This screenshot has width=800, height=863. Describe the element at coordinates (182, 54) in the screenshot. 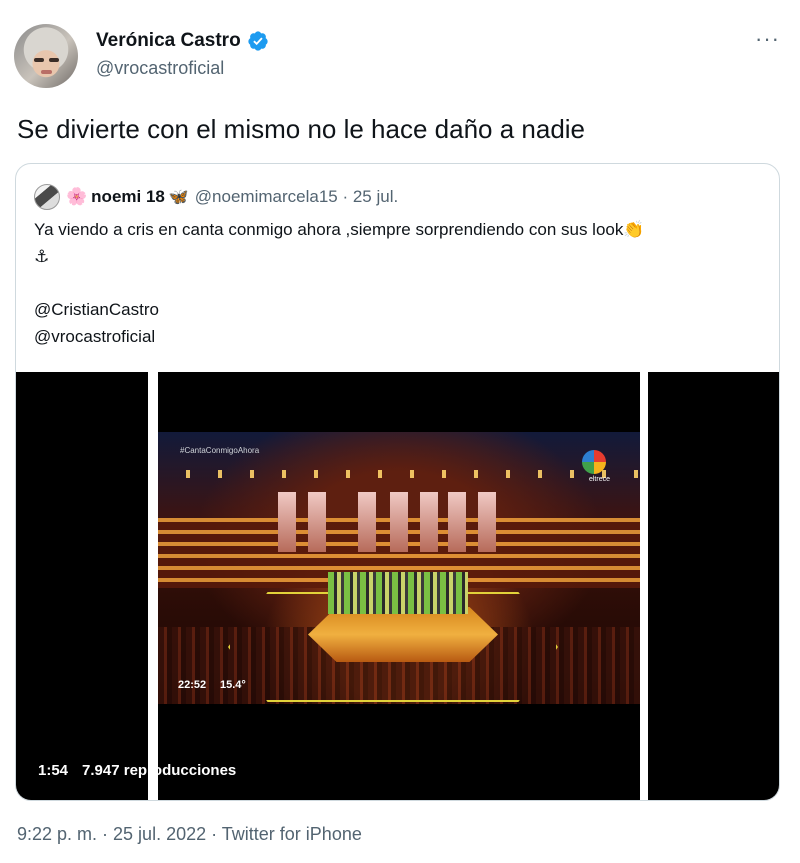

I see `author-info: Verónica Castro @vrocastroficial` at that location.